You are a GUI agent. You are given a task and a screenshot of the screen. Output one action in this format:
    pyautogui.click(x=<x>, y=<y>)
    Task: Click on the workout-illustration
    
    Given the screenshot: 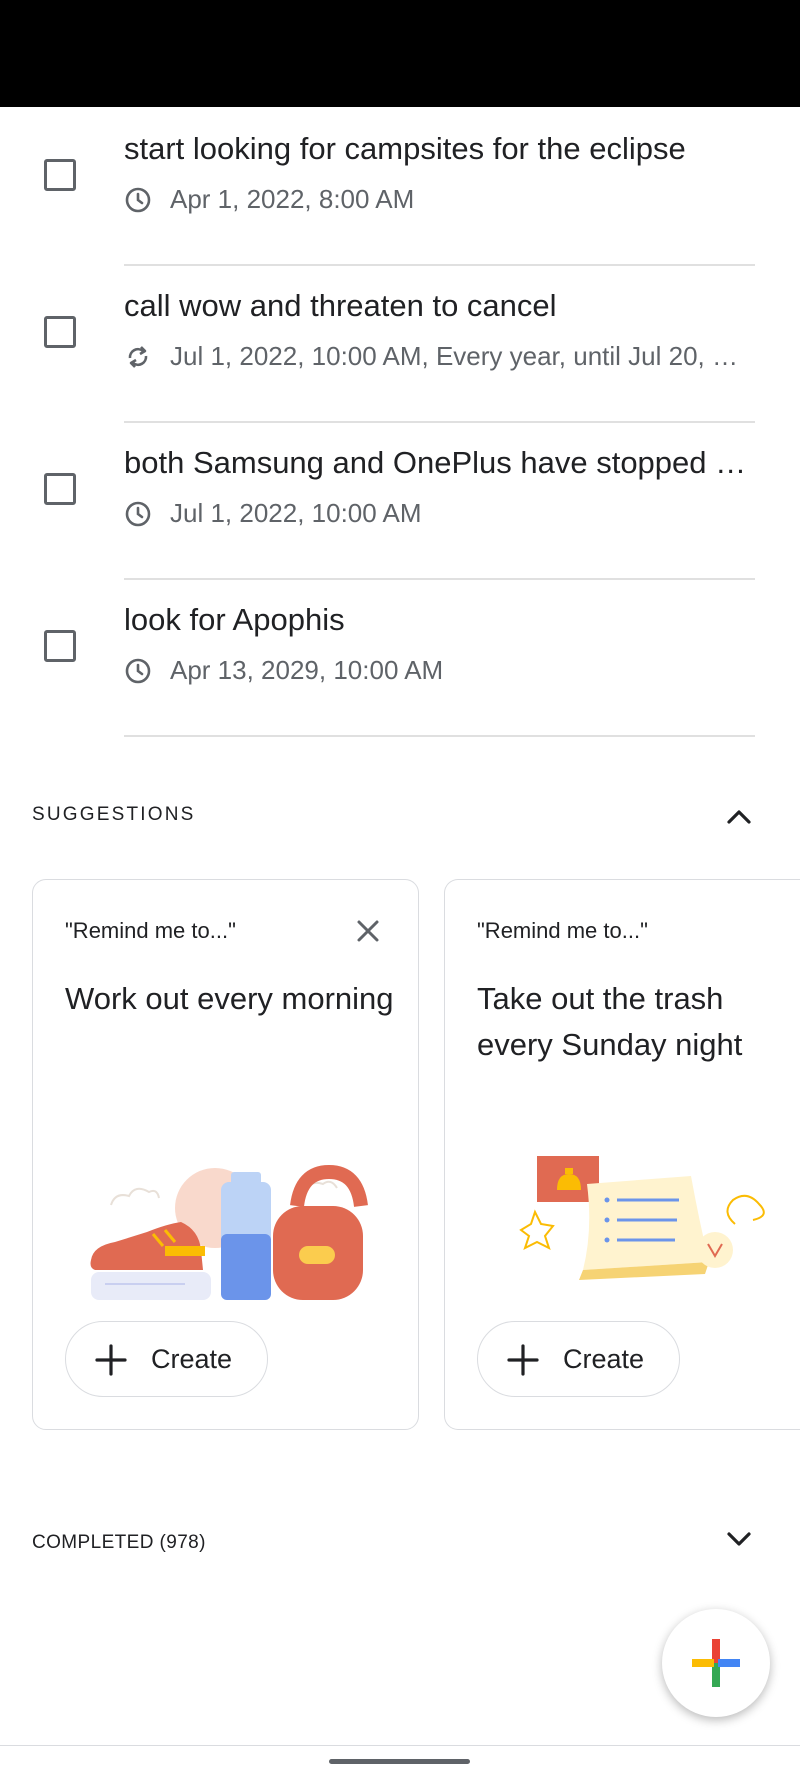 What is the action you would take?
    pyautogui.click(x=229, y=1232)
    